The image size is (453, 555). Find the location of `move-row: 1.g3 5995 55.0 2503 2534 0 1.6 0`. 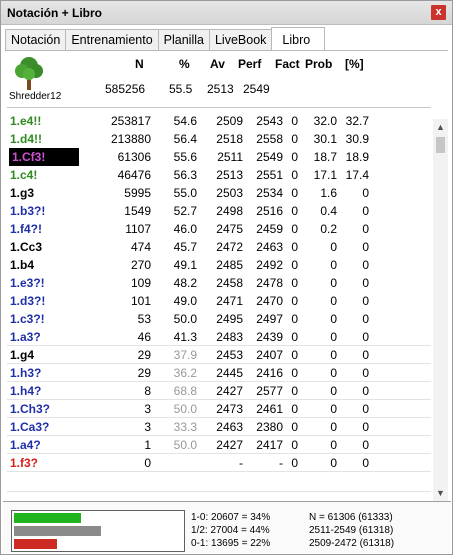

move-row: 1.g3 5995 55.0 2503 2534 0 1.6 0 is located at coordinates (219, 193).